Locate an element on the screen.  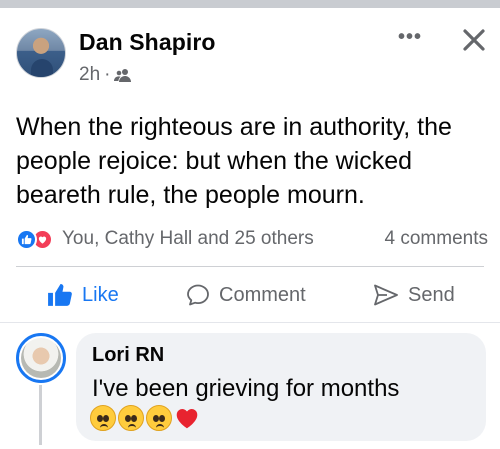
red-heart-icon is located at coordinates (187, 419).